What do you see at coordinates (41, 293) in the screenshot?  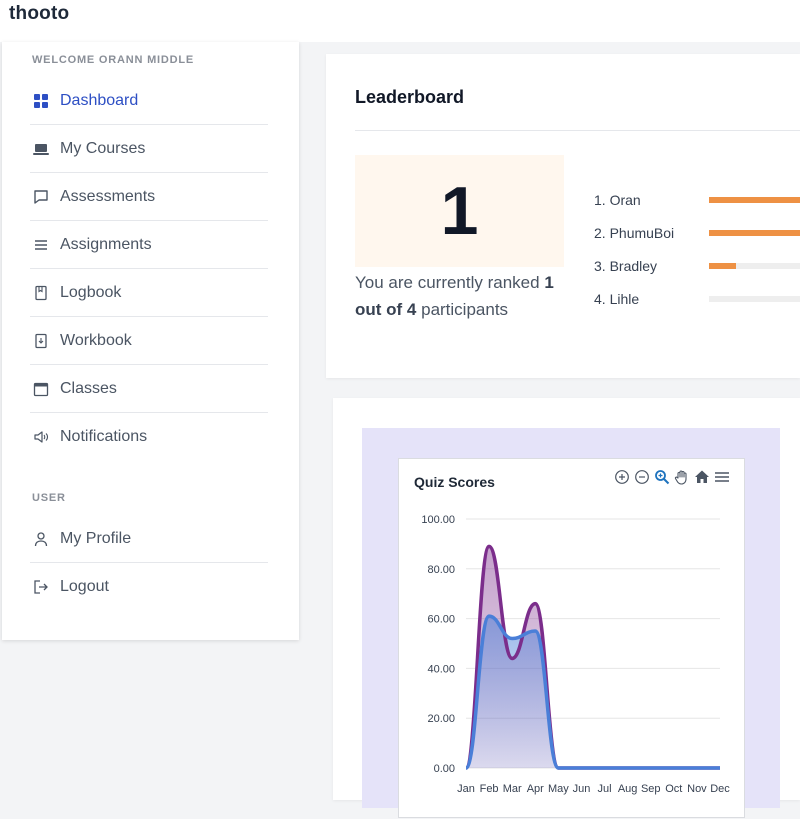 I see `book-icon` at bounding box center [41, 293].